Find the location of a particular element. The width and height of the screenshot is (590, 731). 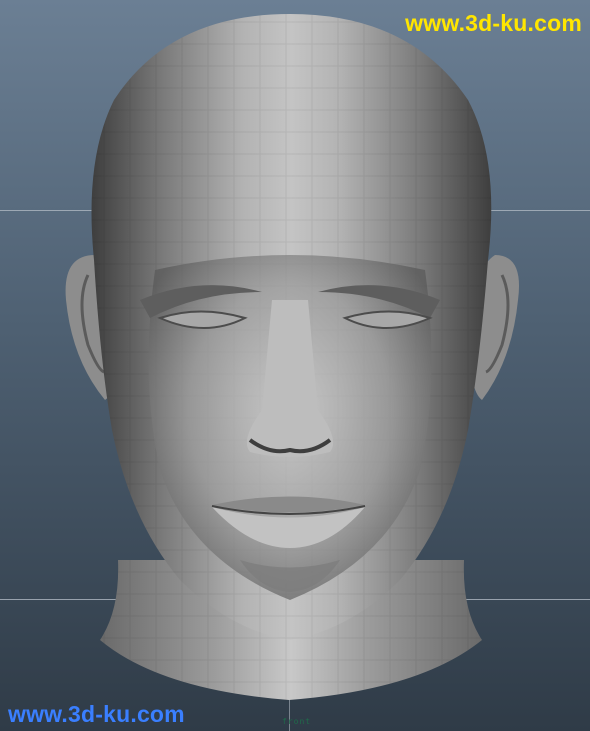

camera-label: front is located at coordinates (297, 721).